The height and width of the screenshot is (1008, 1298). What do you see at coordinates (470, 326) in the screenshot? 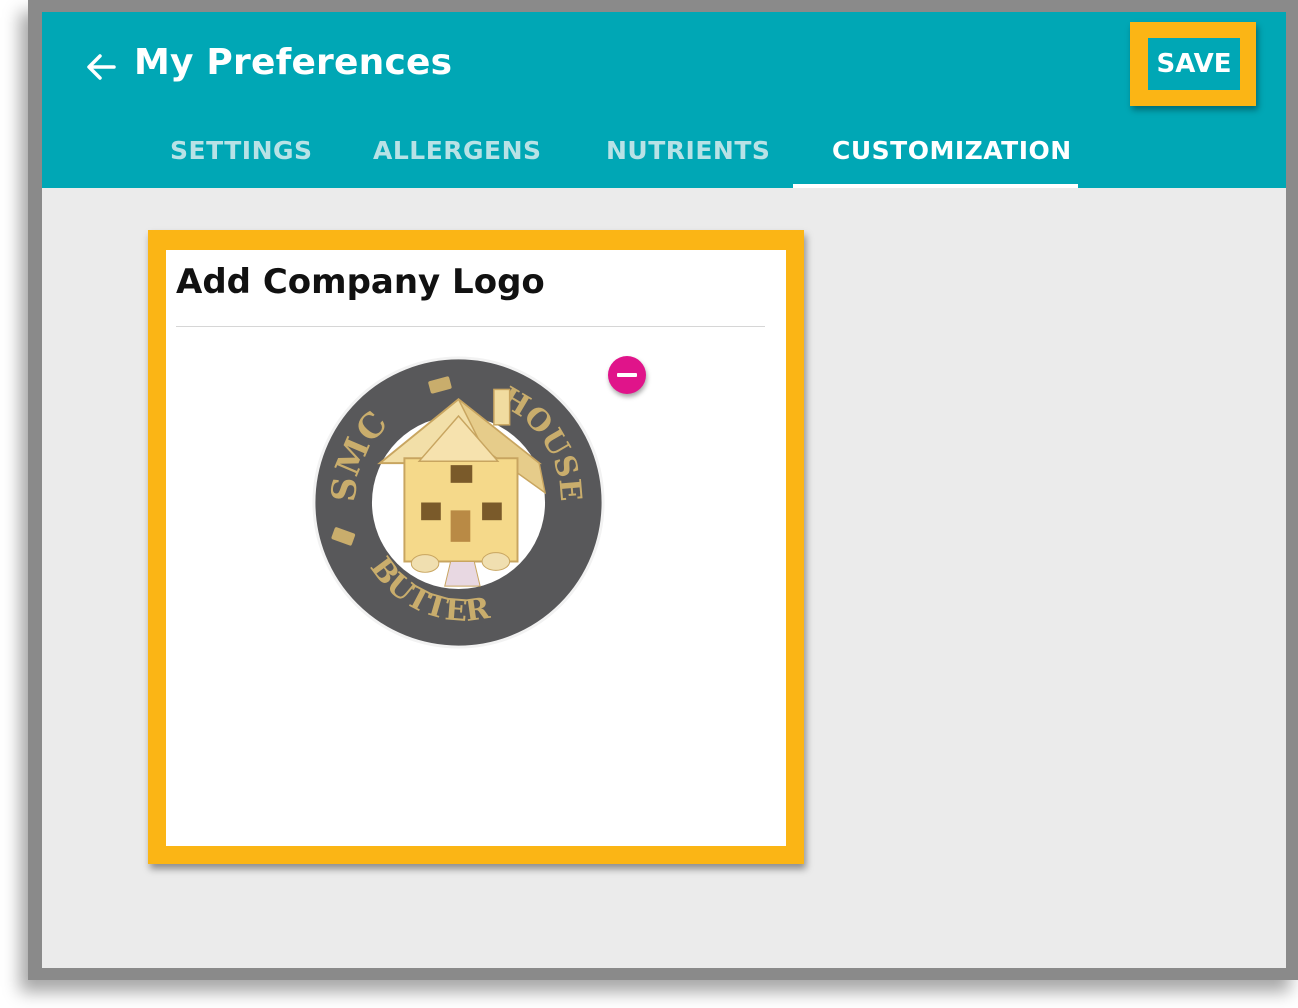
I see `card-divider` at bounding box center [470, 326].